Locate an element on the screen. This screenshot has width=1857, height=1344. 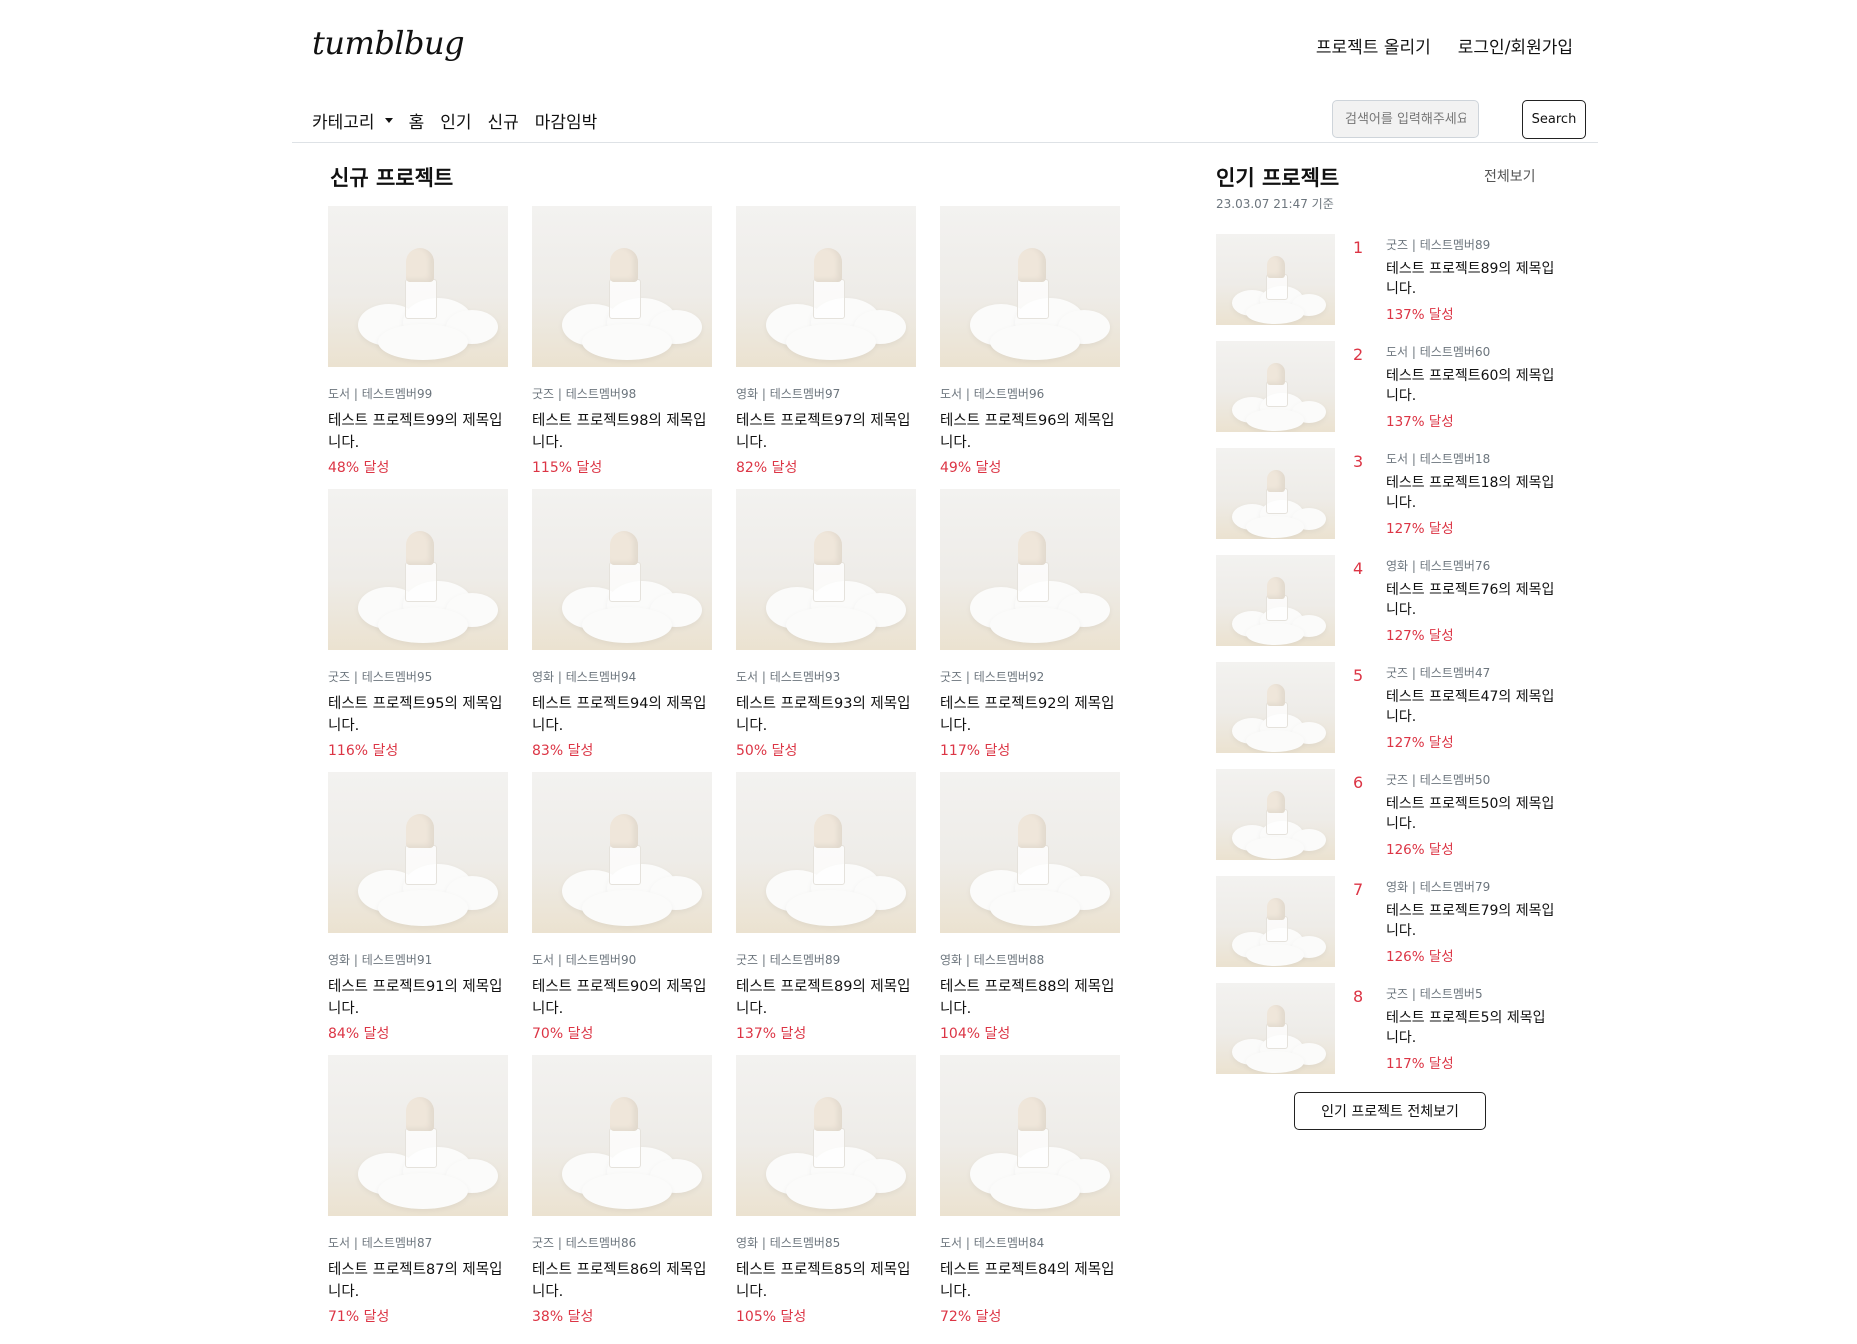
project-meta: 영화 | 테스트멤버79 is located at coordinates (1438, 887).